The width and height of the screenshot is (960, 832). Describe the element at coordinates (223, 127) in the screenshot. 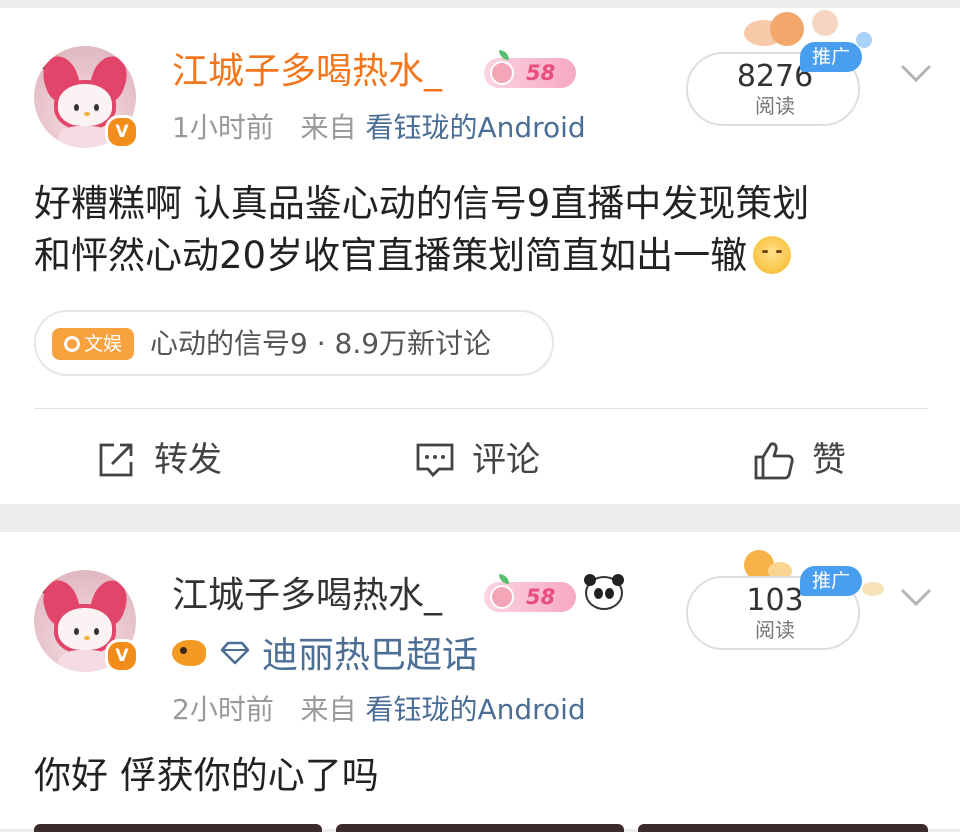

I see `post-time: 1小时前` at that location.